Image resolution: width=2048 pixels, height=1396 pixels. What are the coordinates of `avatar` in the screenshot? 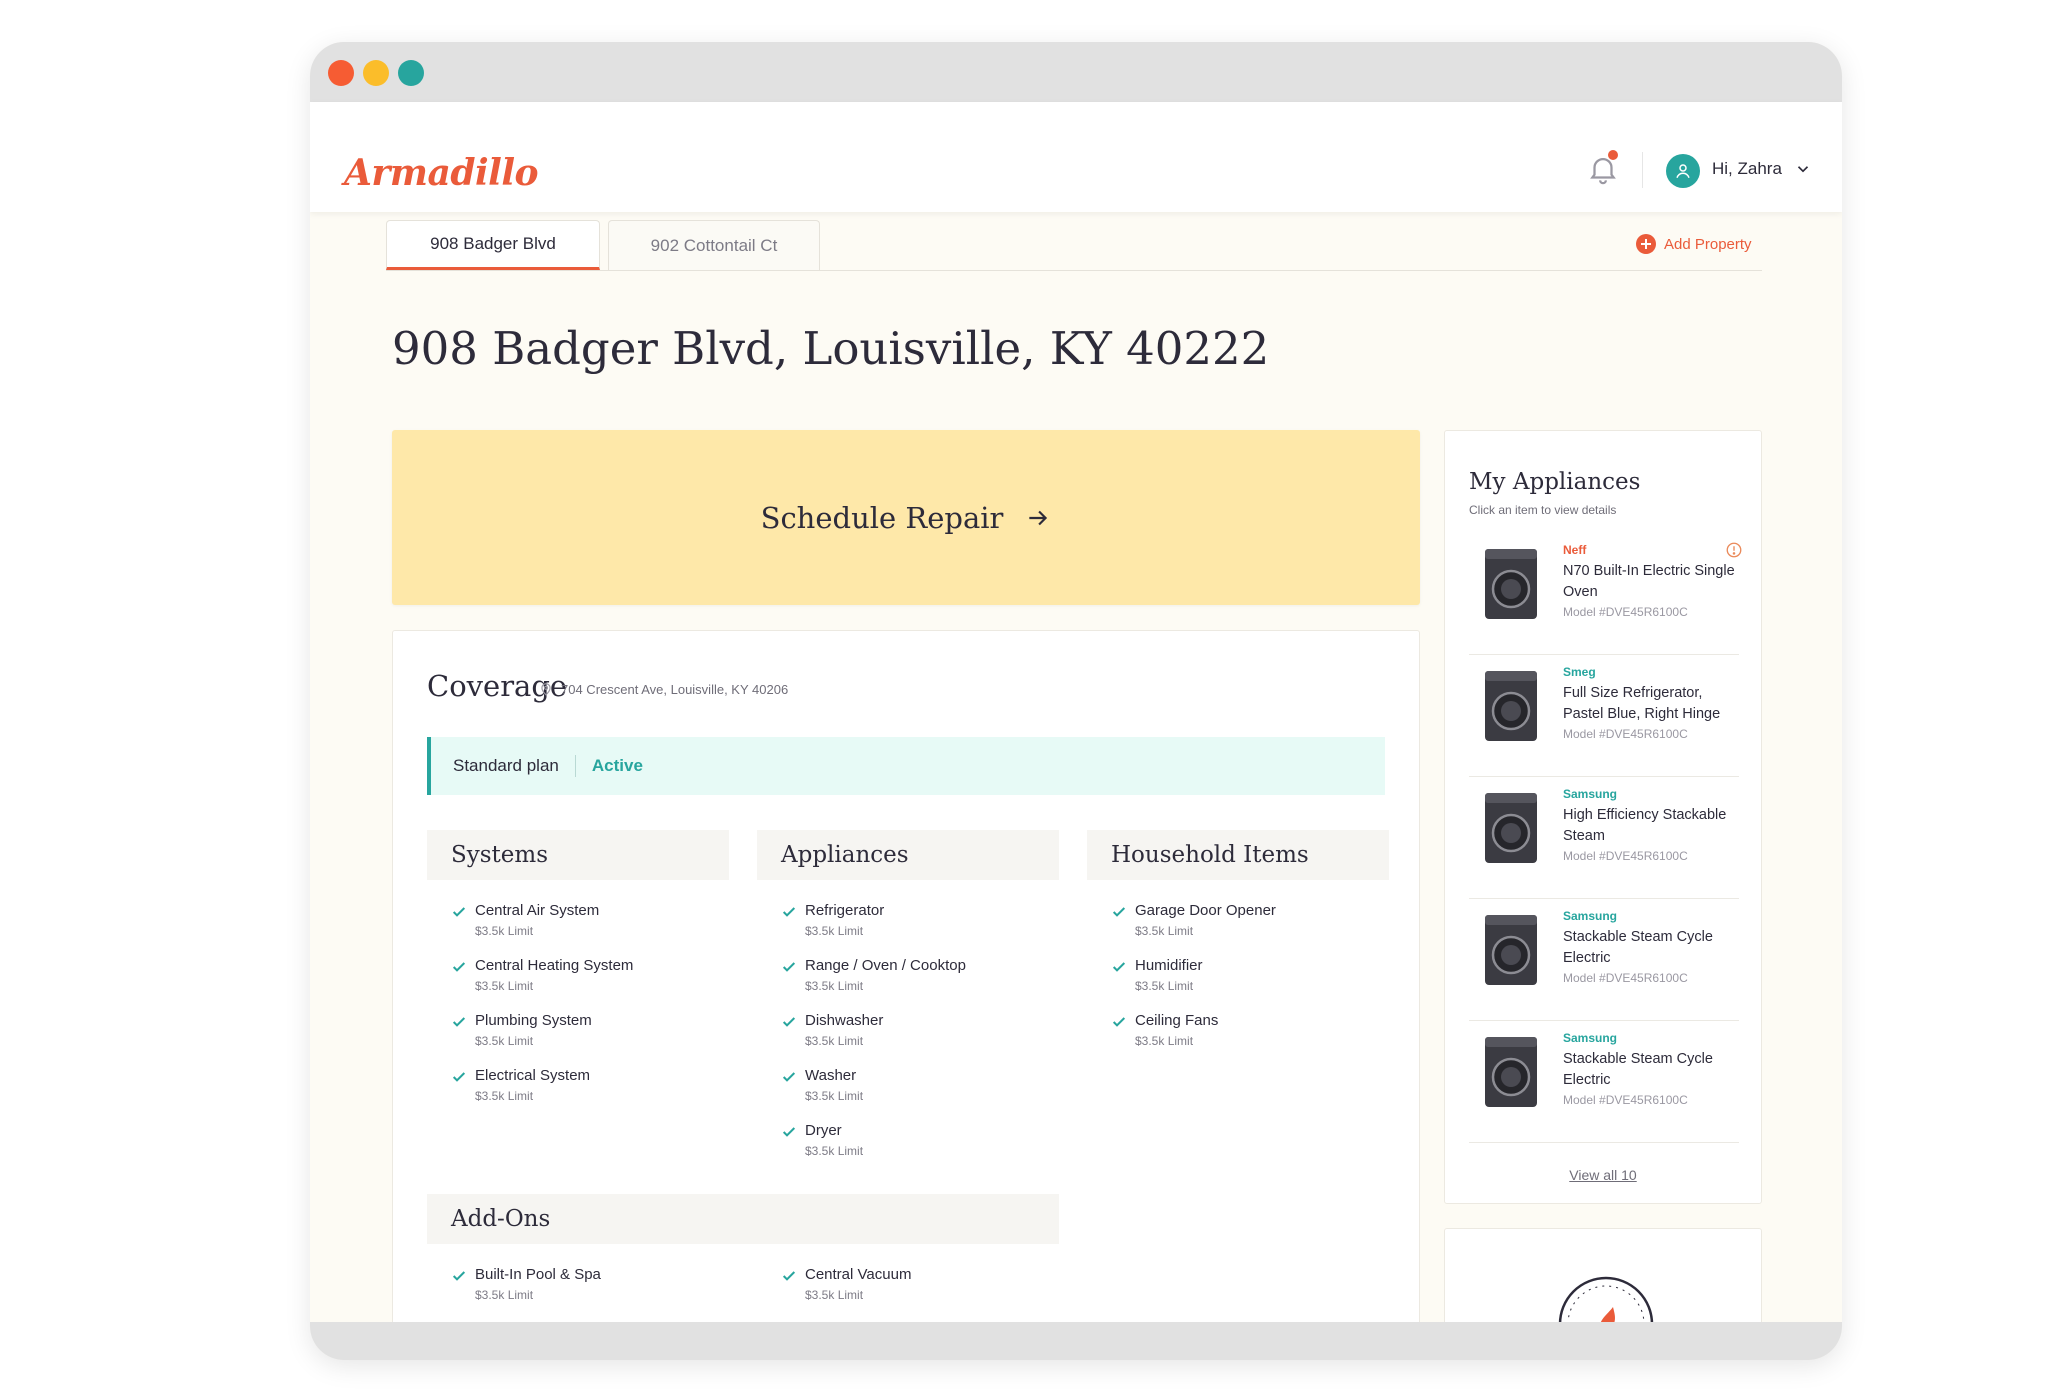 It's located at (1683, 171).